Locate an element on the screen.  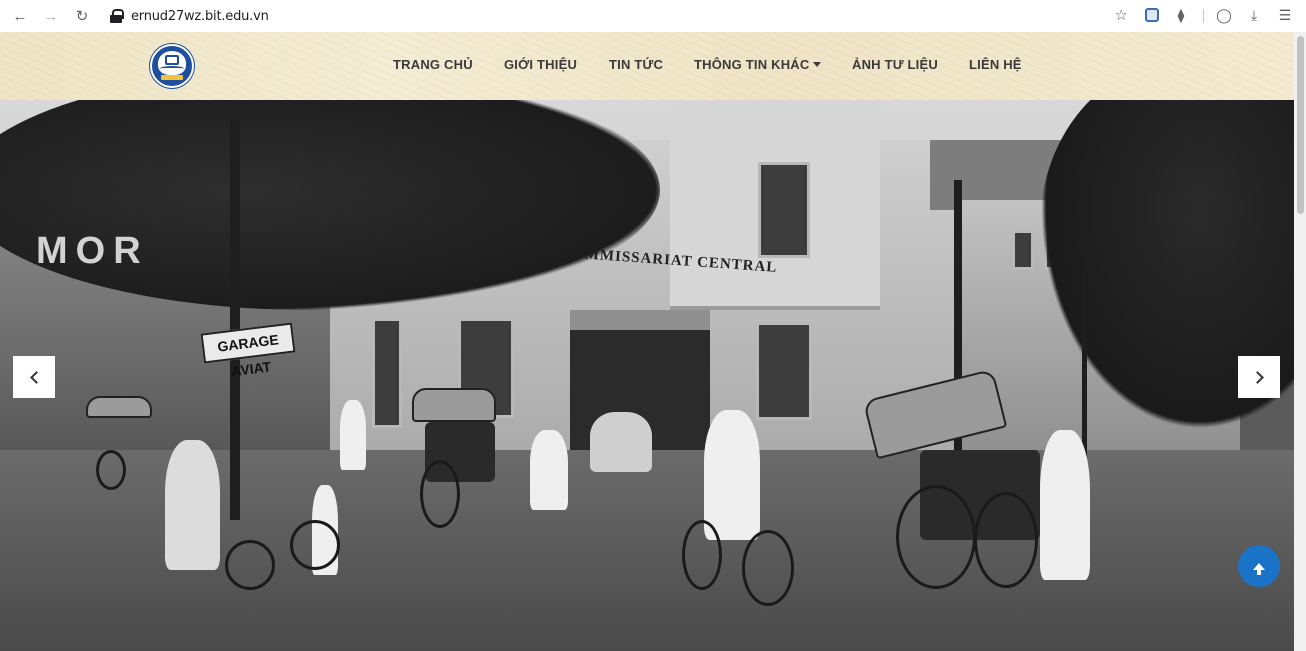
browser-toolbar: ← → ↻ ernud27wz.bit.edu.vn ☆ ⧫ ◯ ⤓ ☰ is located at coordinates (653, 16).